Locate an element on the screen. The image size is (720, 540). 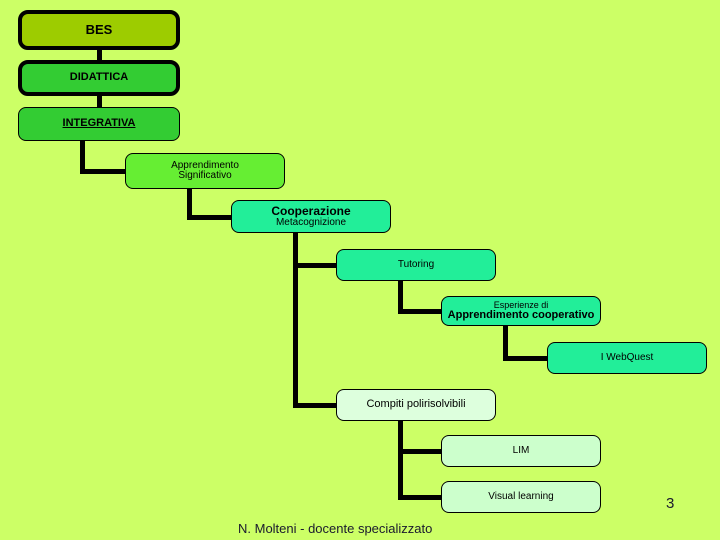
node-lim: LIM is located at coordinates (521, 451).